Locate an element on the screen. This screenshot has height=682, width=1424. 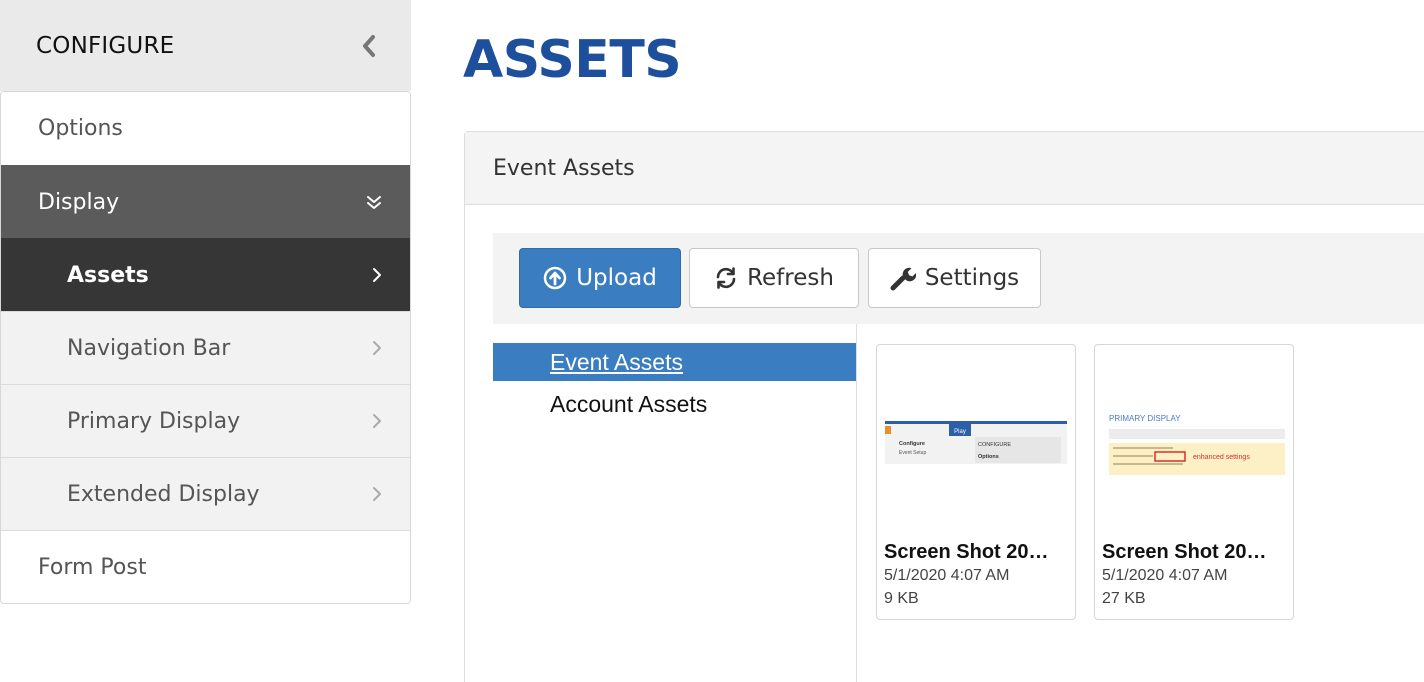
thumb-text: Configure is located at coordinates (912, 444).